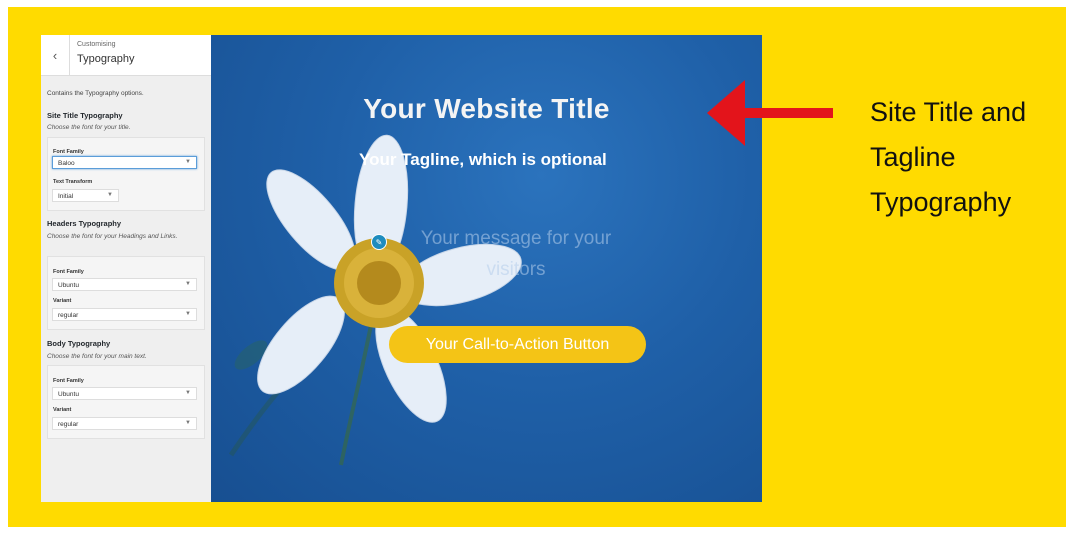 The width and height of the screenshot is (1073, 533). What do you see at coordinates (106, 59) in the screenshot?
I see `panel-title: Typography` at bounding box center [106, 59].